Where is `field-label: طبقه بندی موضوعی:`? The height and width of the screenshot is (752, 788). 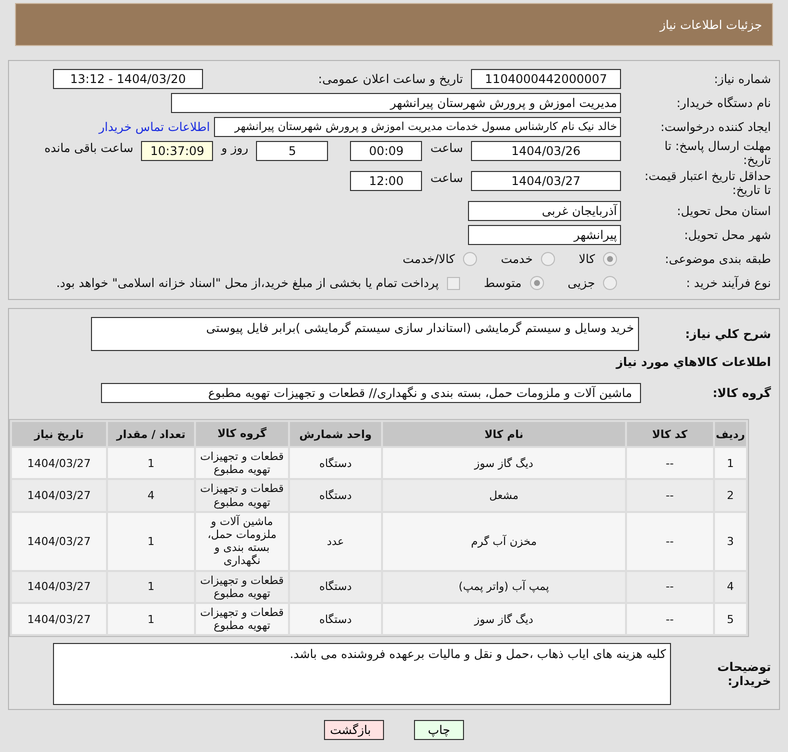 field-label: طبقه بندی موضوعی: is located at coordinates (717, 259).